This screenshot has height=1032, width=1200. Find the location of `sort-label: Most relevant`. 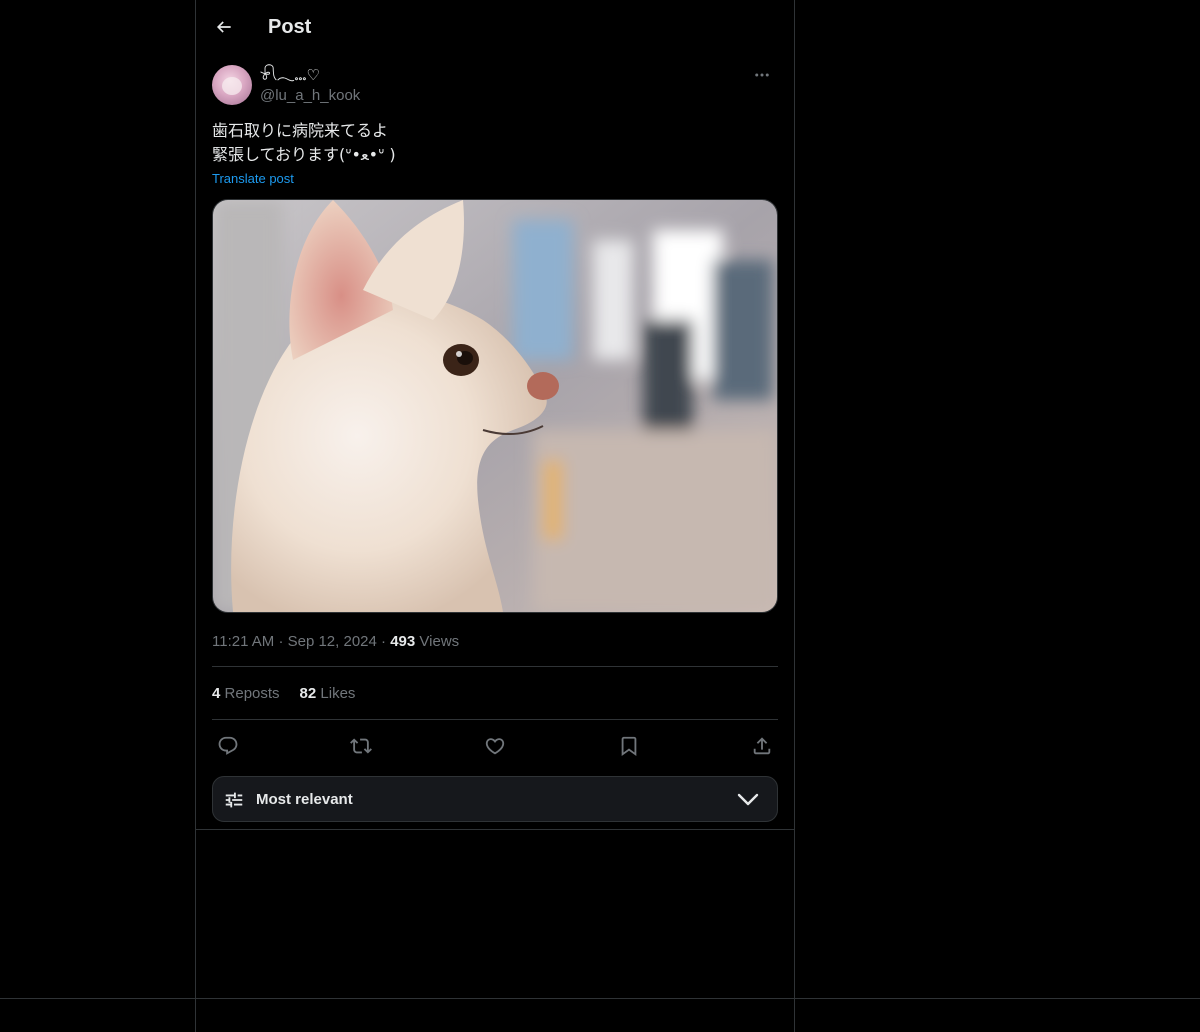

sort-label: Most relevant is located at coordinates (304, 799).